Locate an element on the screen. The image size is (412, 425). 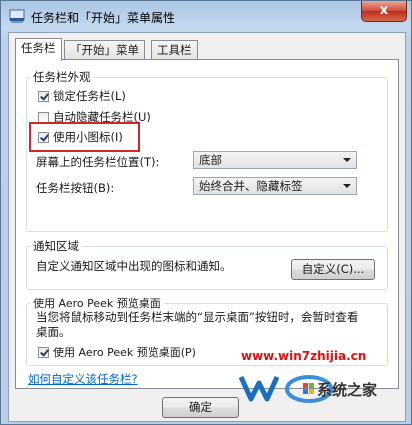
aero-peek-option: 使用 Aero Peek 预览桌面(P) is located at coordinates (117, 352).